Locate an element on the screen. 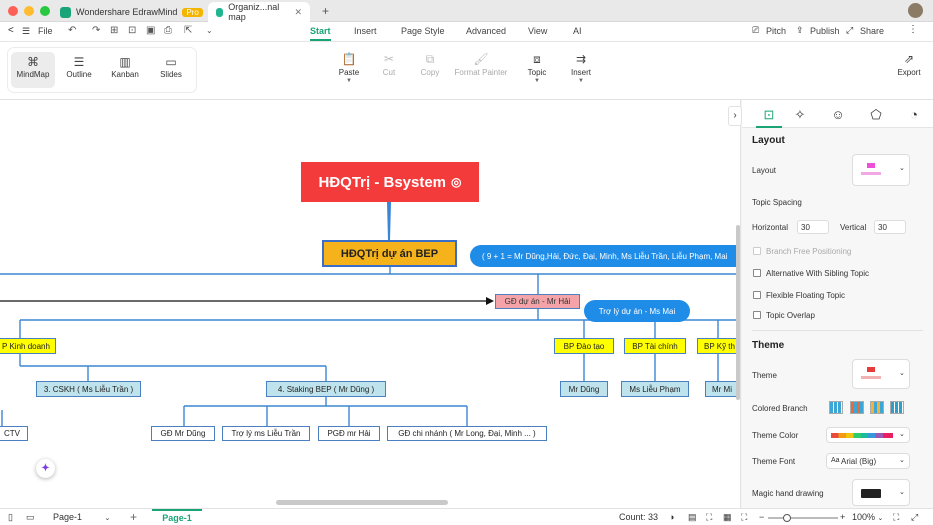  topic-button: ⧈ Topic ▼ is located at coordinates (537, 70).